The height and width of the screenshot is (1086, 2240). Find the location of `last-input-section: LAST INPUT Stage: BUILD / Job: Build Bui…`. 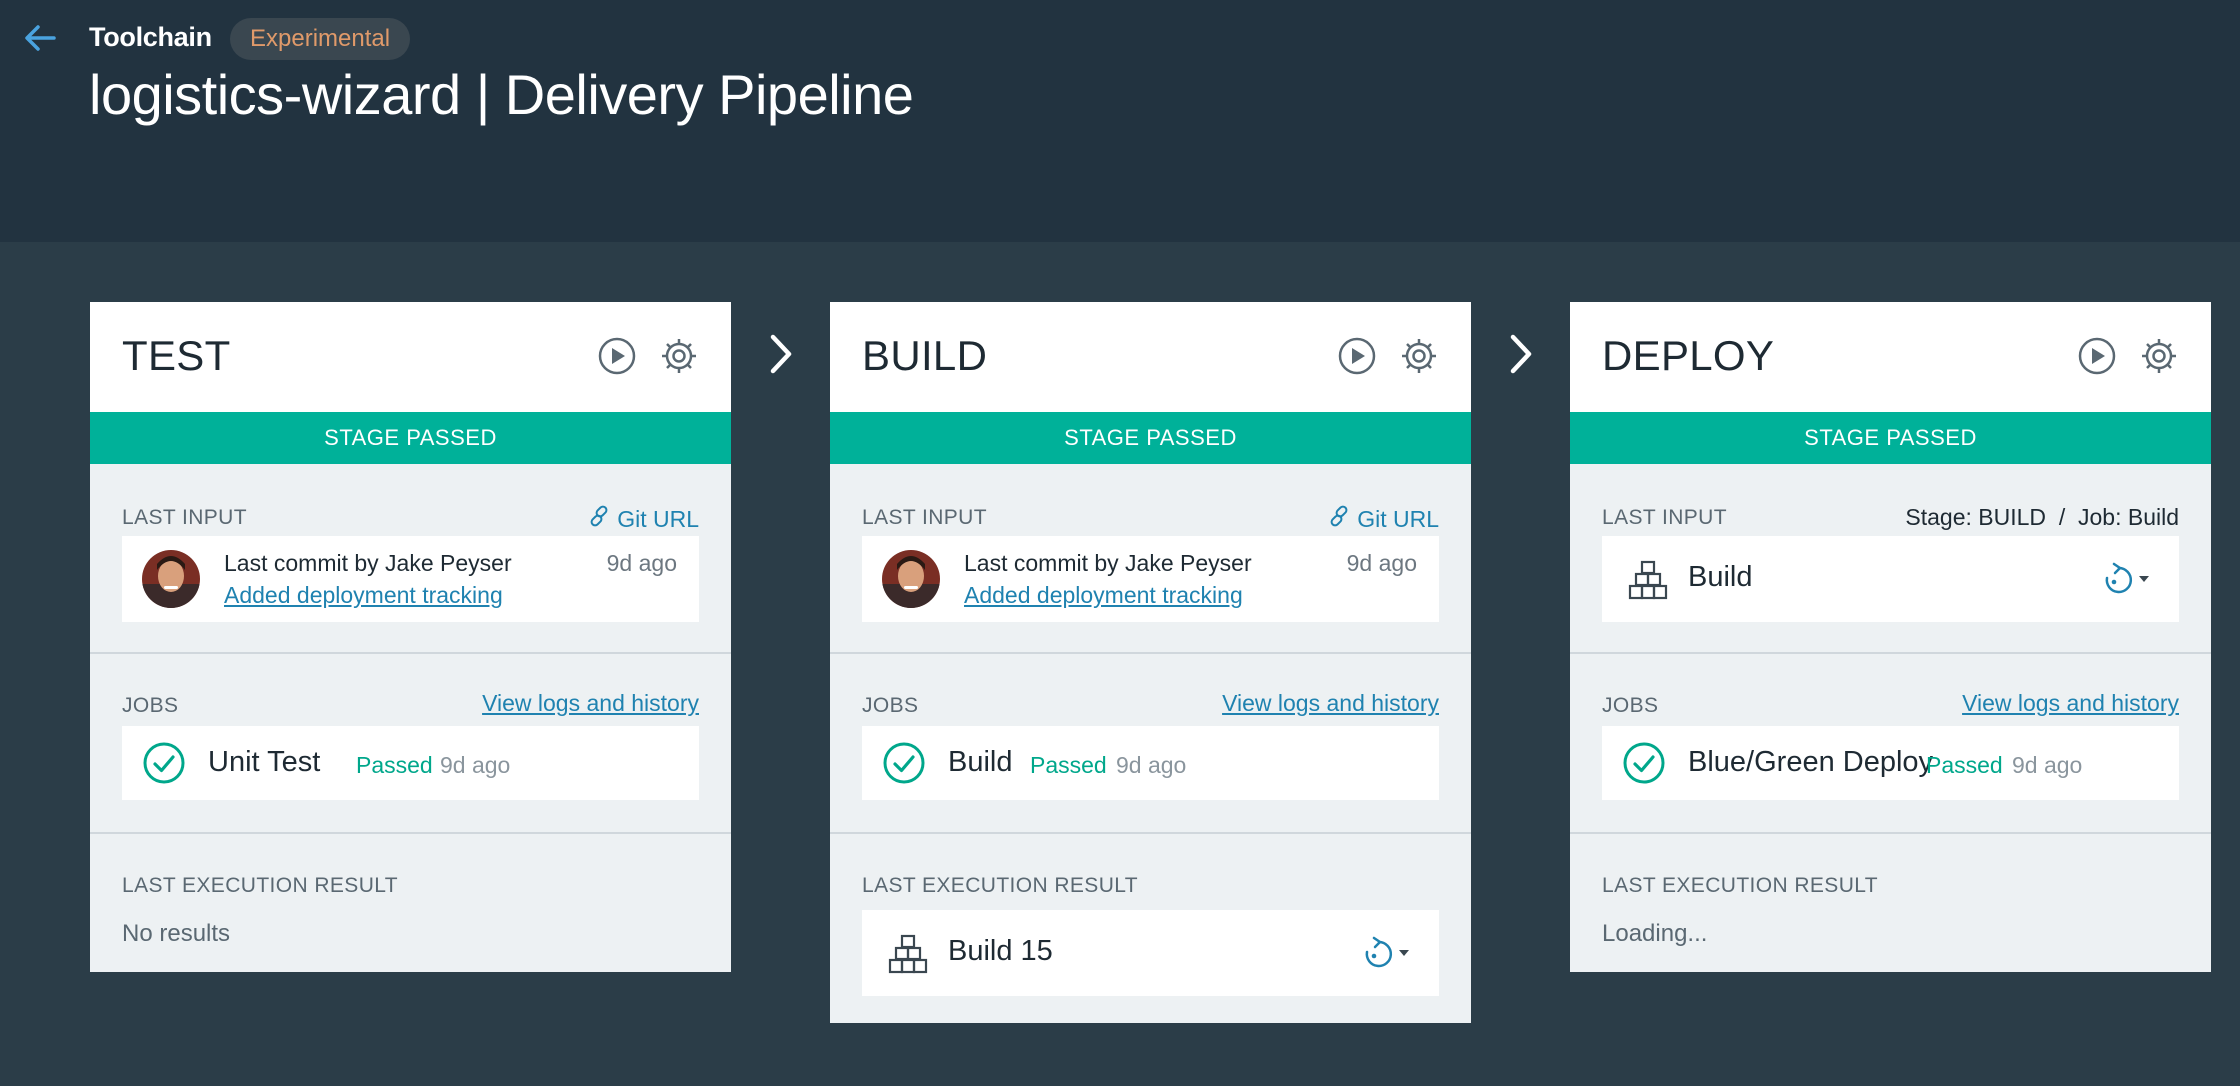

last-input-section: LAST INPUT Stage: BUILD / Job: Build Bui… is located at coordinates (1890, 559).